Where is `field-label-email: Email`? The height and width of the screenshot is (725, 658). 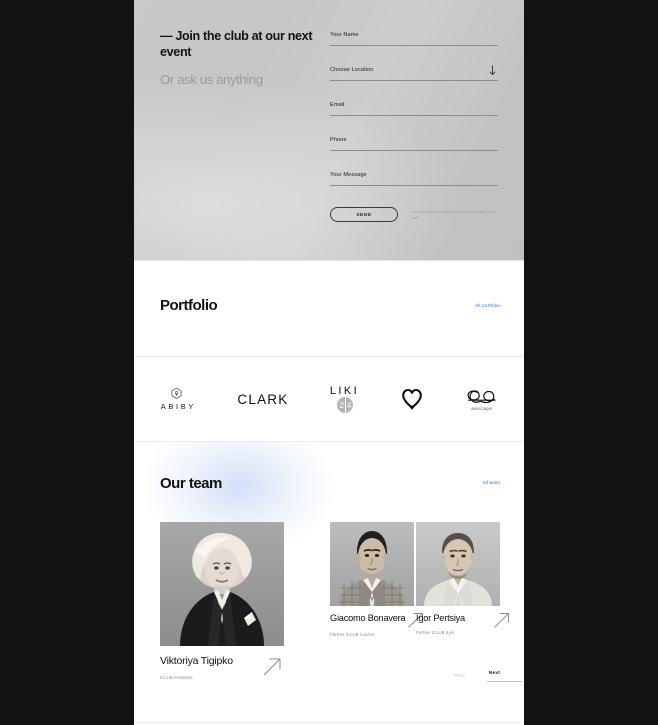
field-label-email: Email is located at coordinates (337, 105).